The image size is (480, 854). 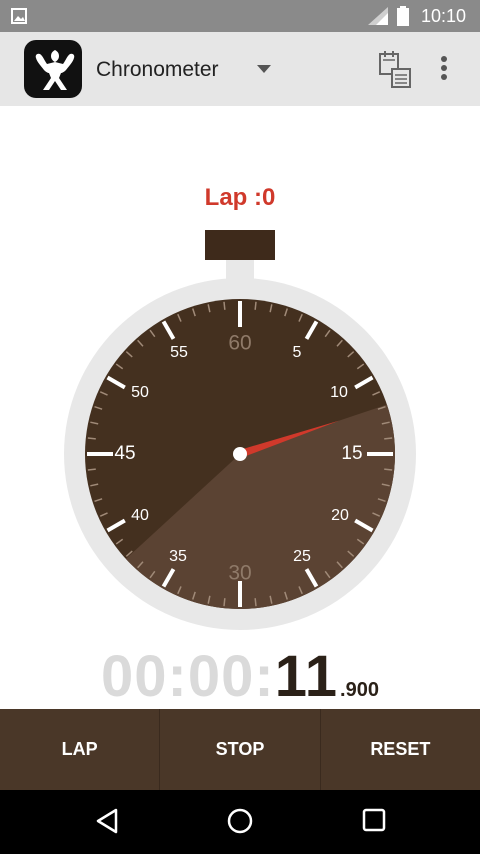 I want to click on dial-number-25: 25, so click(x=302, y=556).